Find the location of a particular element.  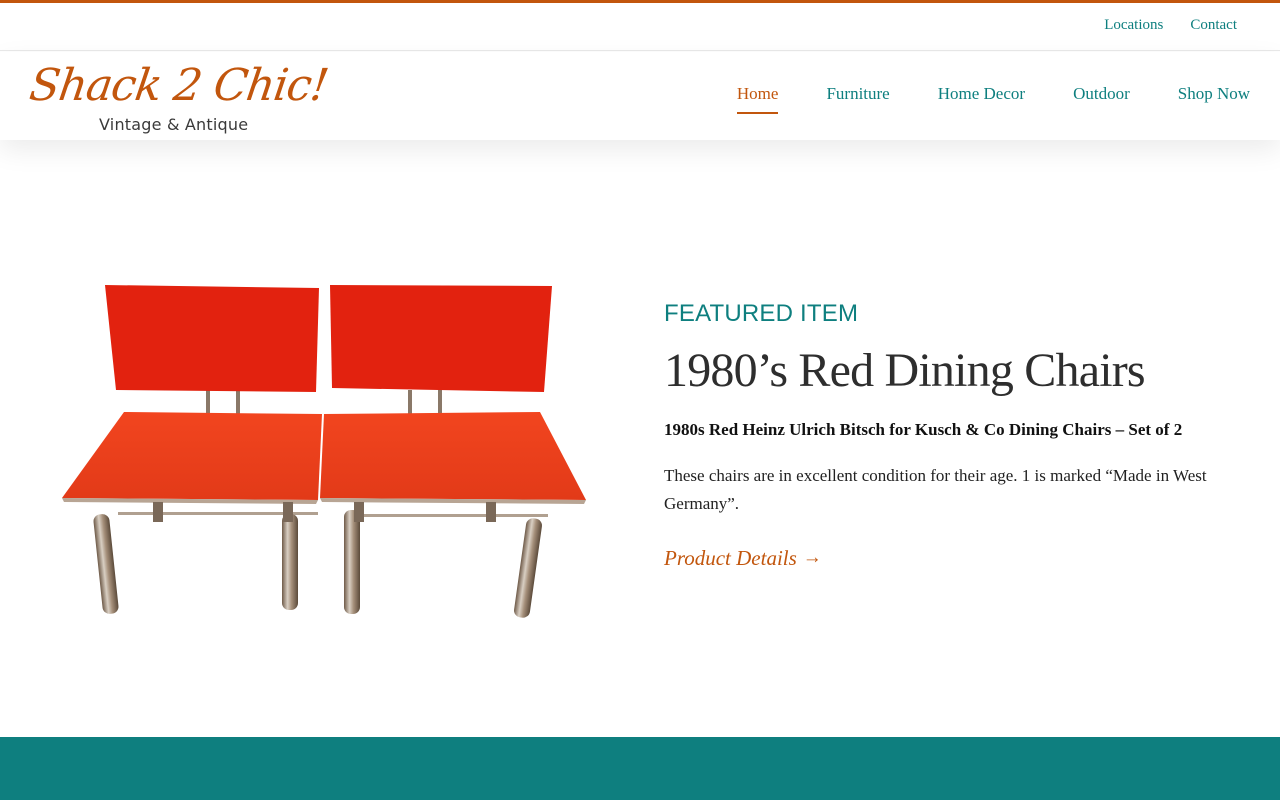

nav-item-home-decor: Home Decor is located at coordinates (981, 99).